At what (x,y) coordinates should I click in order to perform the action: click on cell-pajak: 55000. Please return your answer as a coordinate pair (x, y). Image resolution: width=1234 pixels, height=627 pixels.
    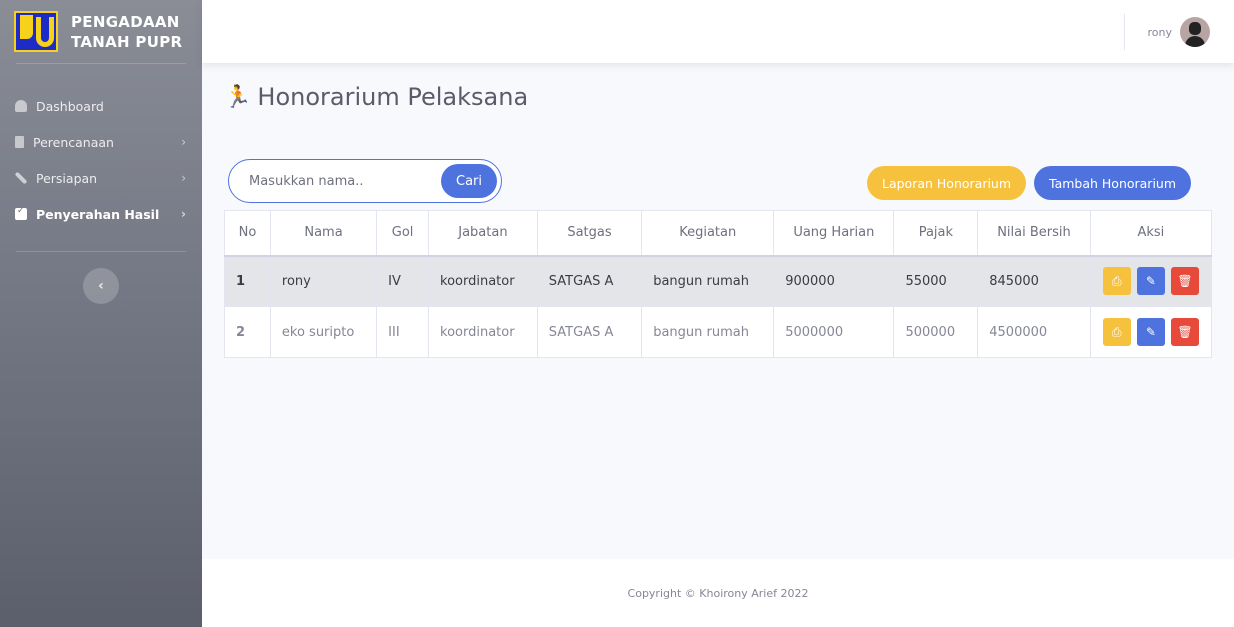
    Looking at the image, I should click on (936, 281).